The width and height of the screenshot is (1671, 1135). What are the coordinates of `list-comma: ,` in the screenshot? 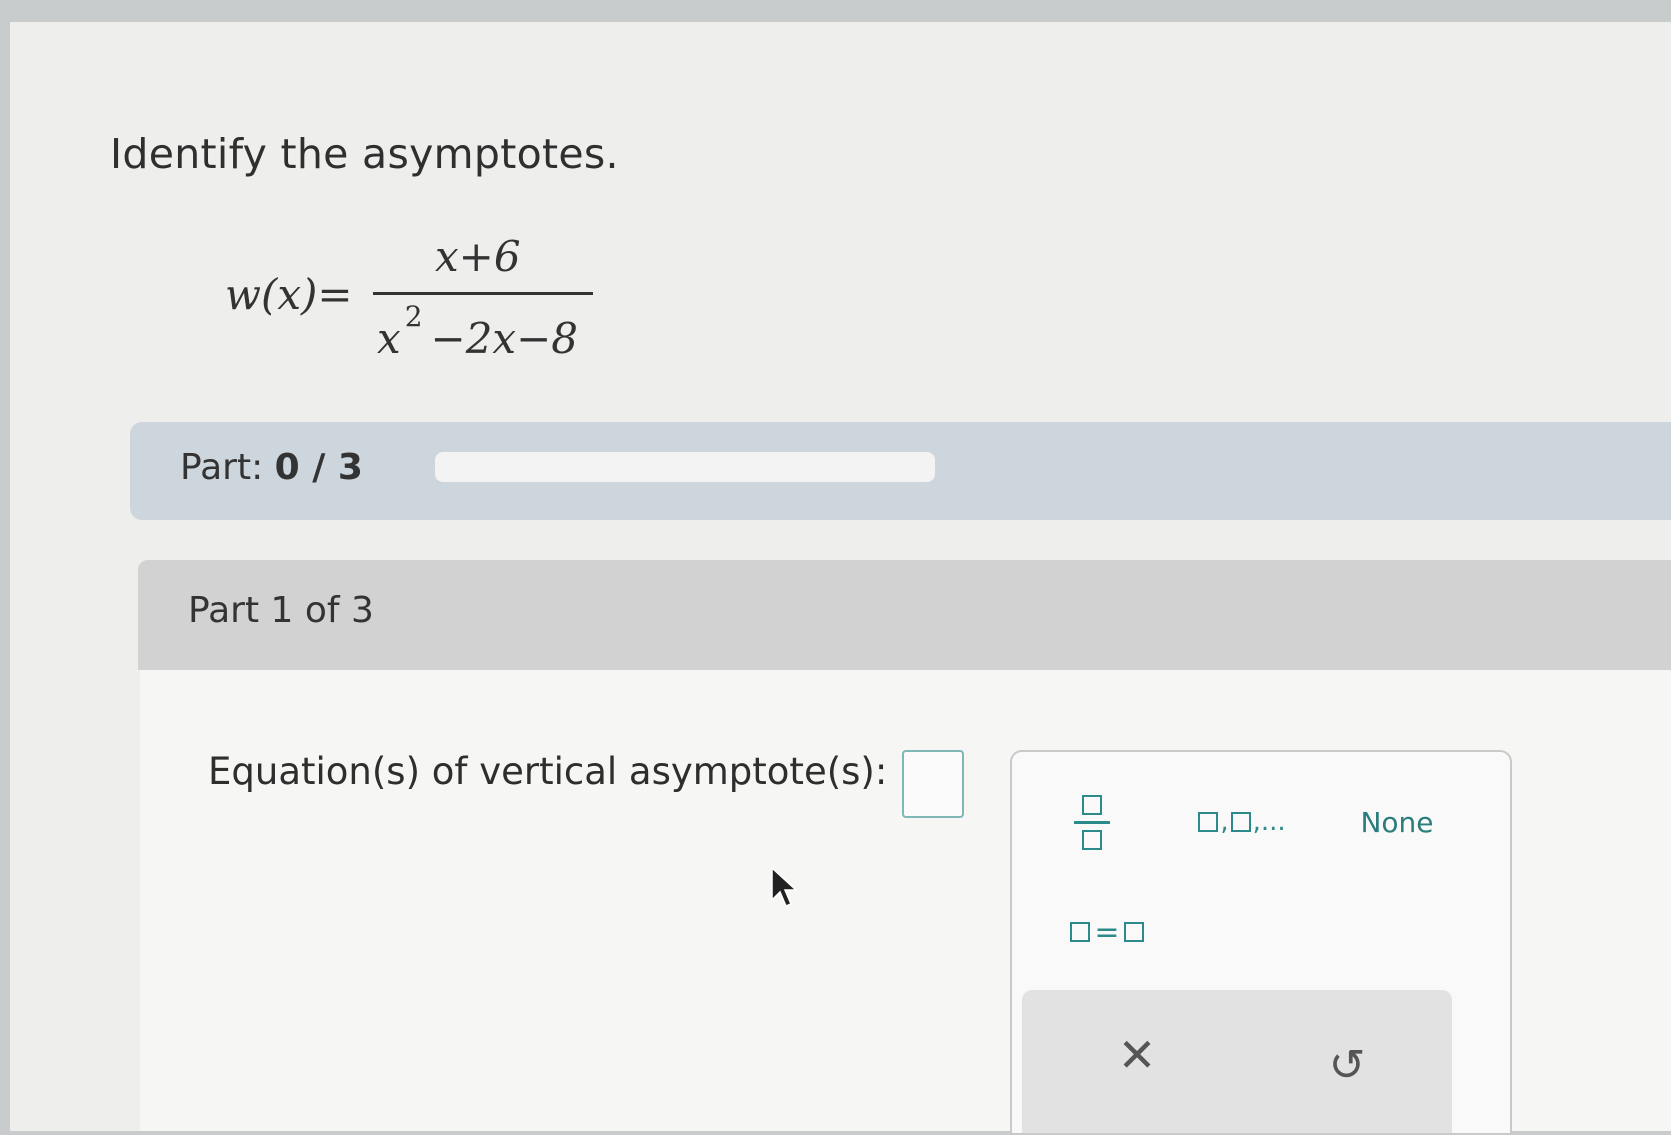 It's located at (1224, 822).